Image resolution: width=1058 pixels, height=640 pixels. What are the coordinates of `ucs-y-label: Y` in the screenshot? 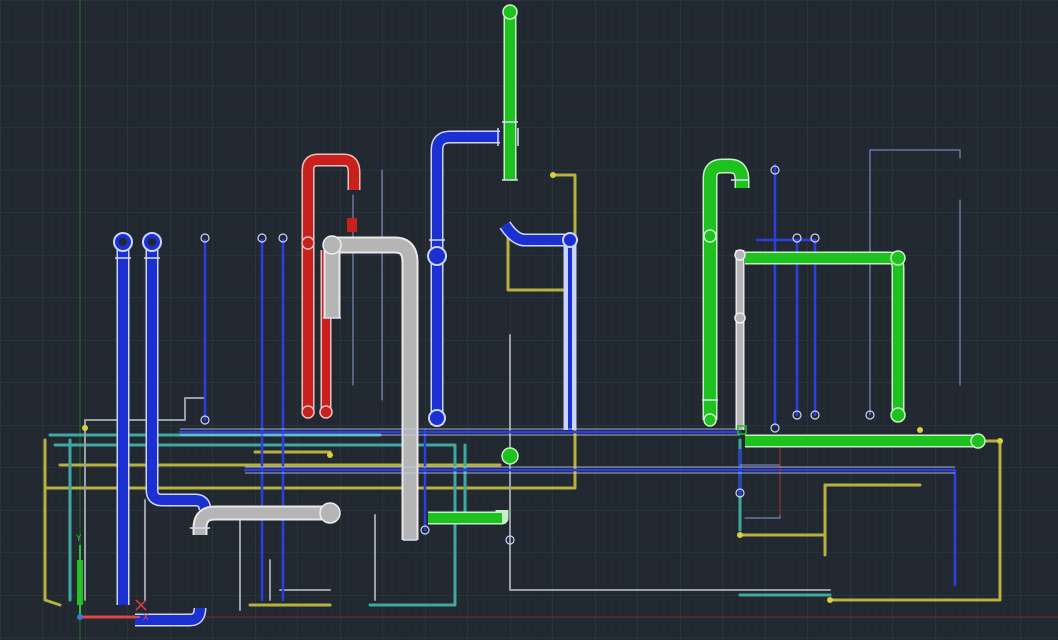 It's located at (79, 539).